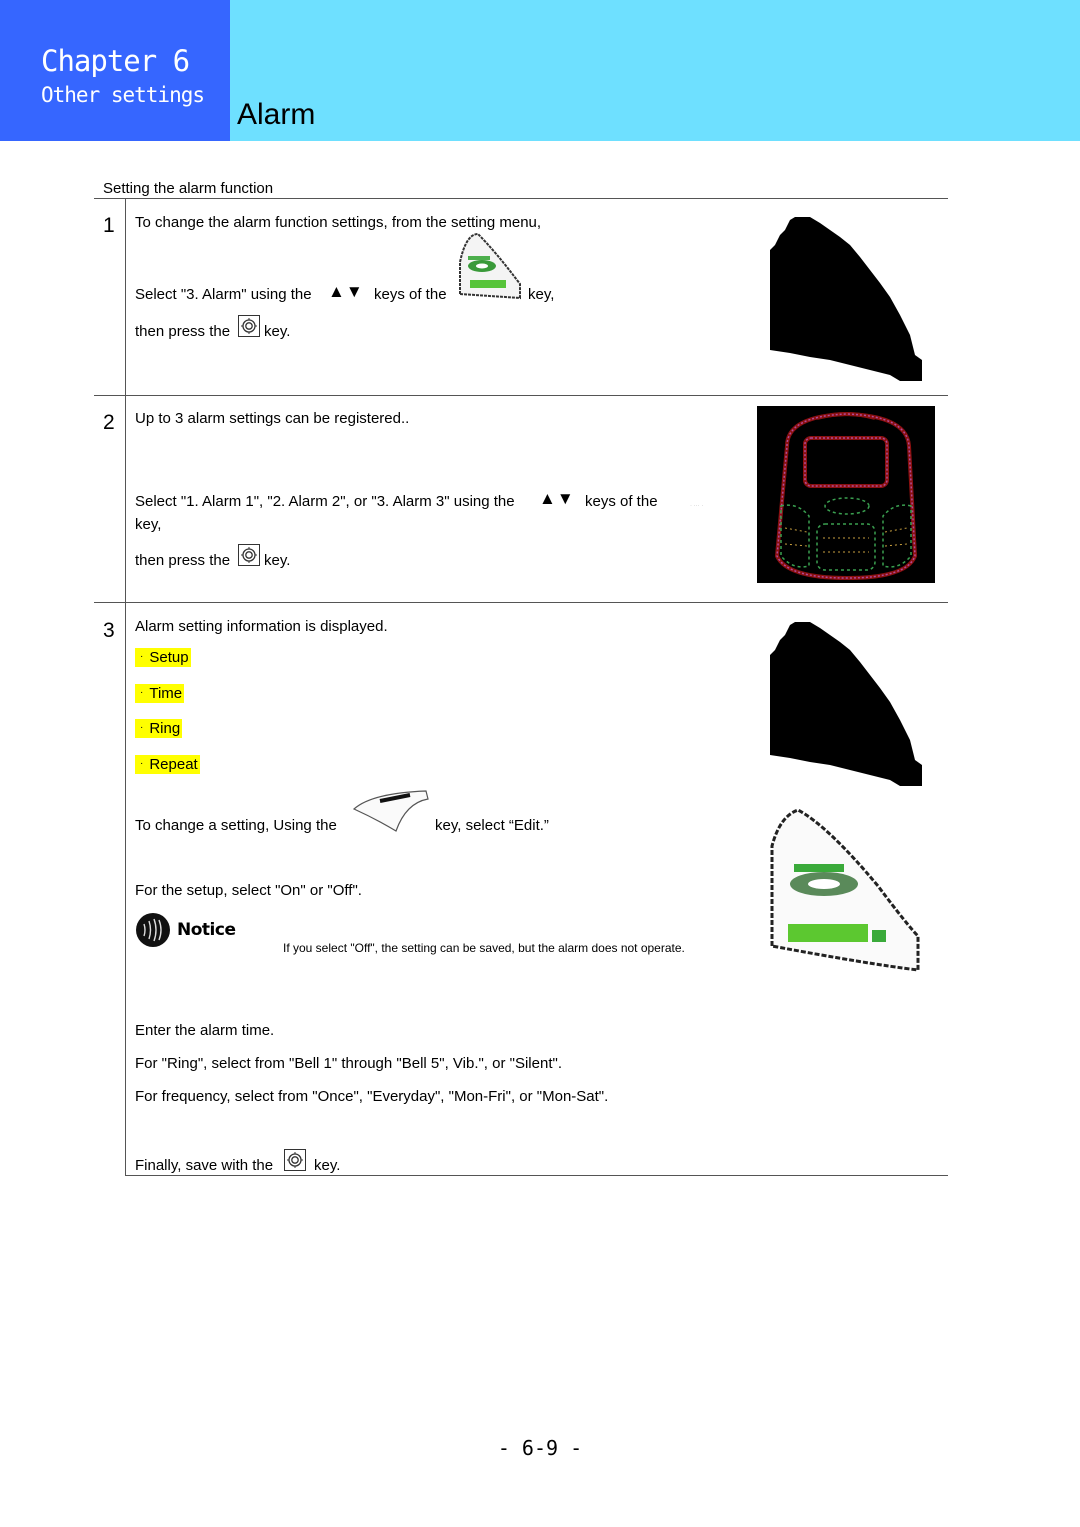 The width and height of the screenshot is (1080, 1527). I want to click on step-number: 2, so click(109, 422).